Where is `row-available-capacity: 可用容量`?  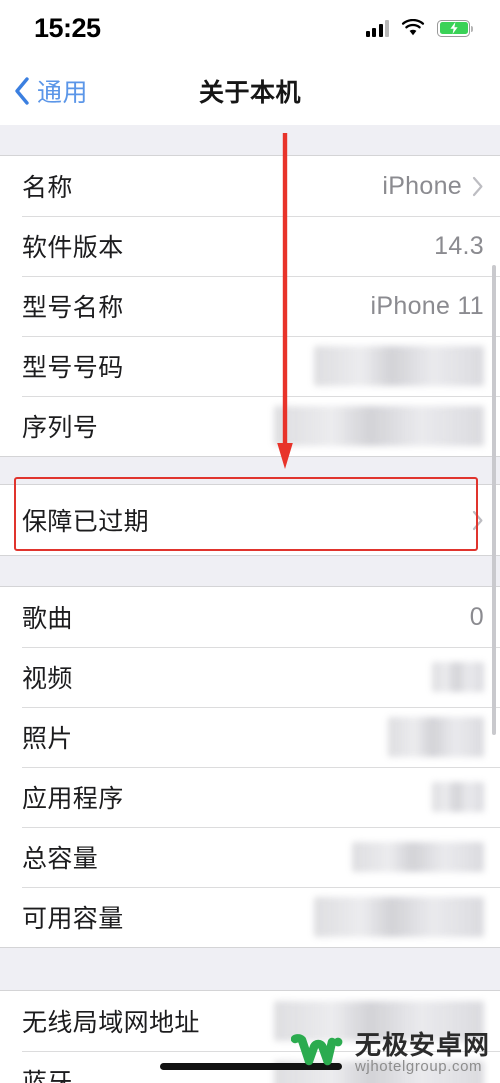 row-available-capacity: 可用容量 is located at coordinates (250, 917).